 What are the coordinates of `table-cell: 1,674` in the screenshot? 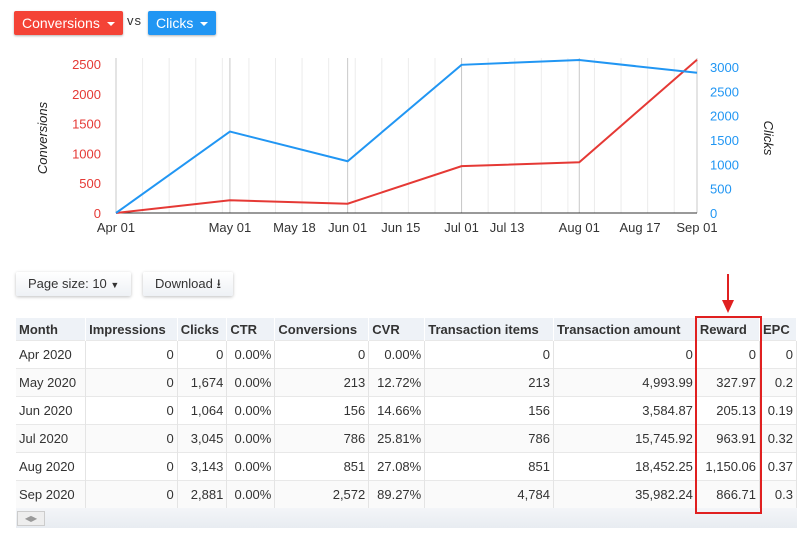 It's located at (202, 382).